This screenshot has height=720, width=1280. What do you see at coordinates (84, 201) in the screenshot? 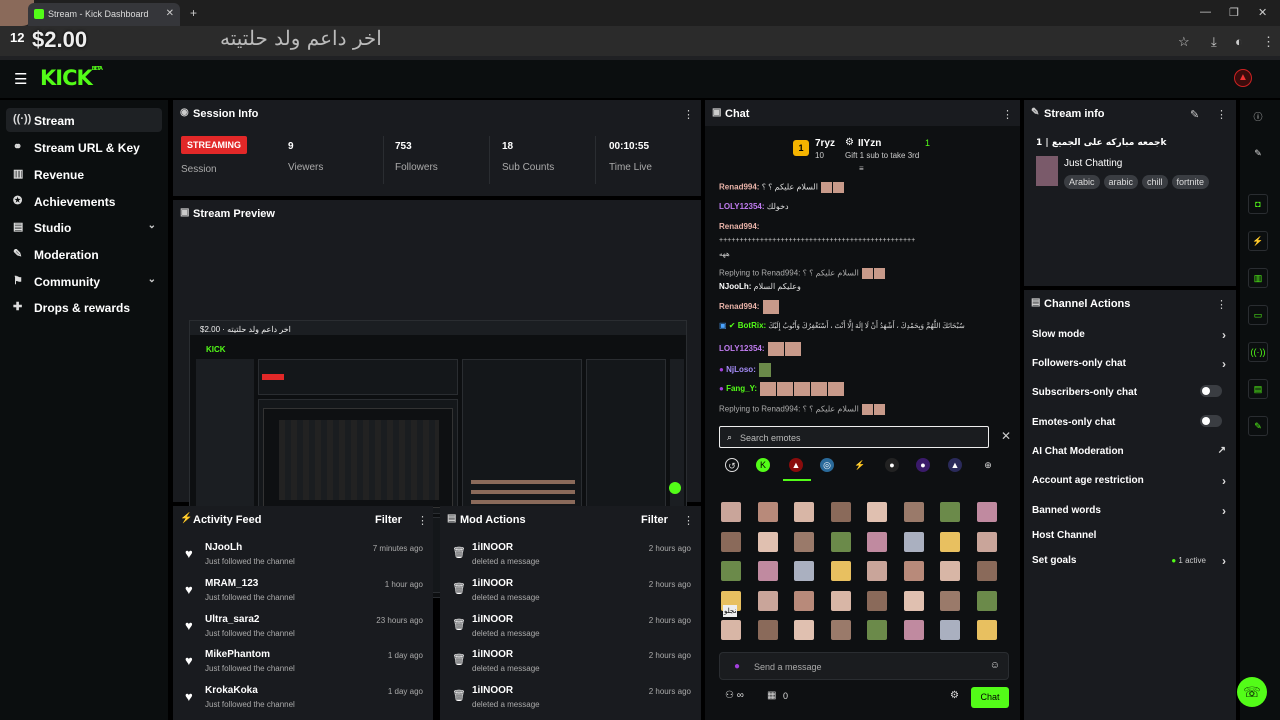
I see `sidebar-item-achievements: ✪ Achievements` at bounding box center [84, 201].